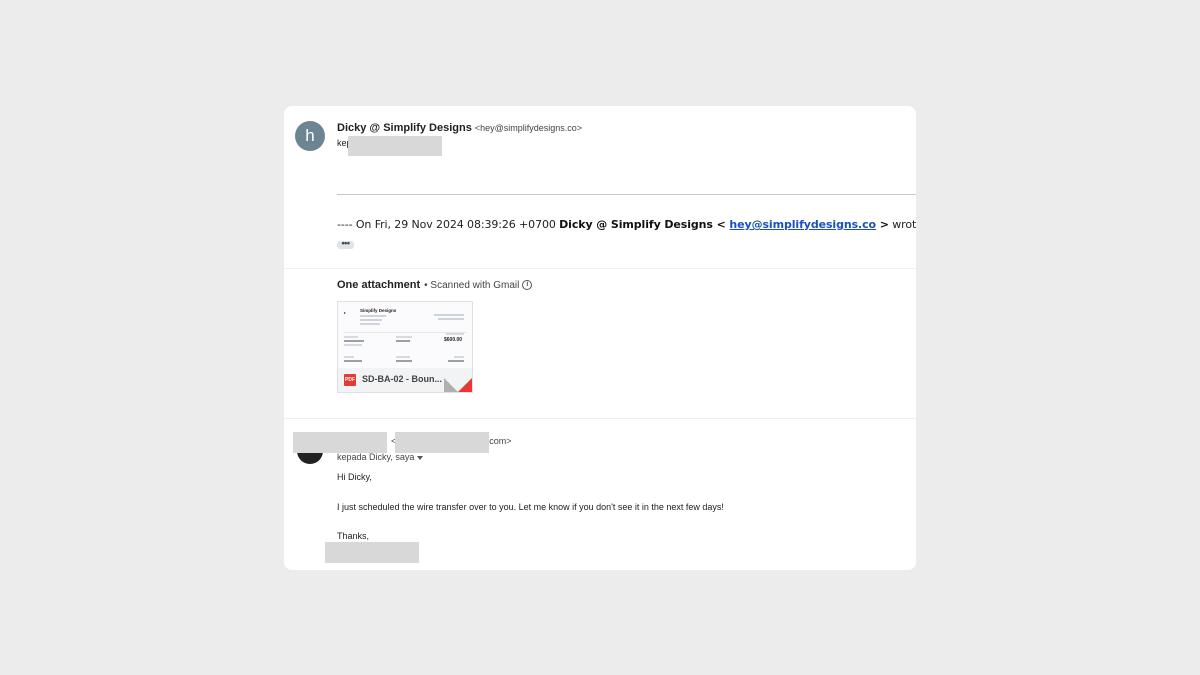 The height and width of the screenshot is (675, 1200). Describe the element at coordinates (372, 552) in the screenshot. I see `redacted-signature` at that location.